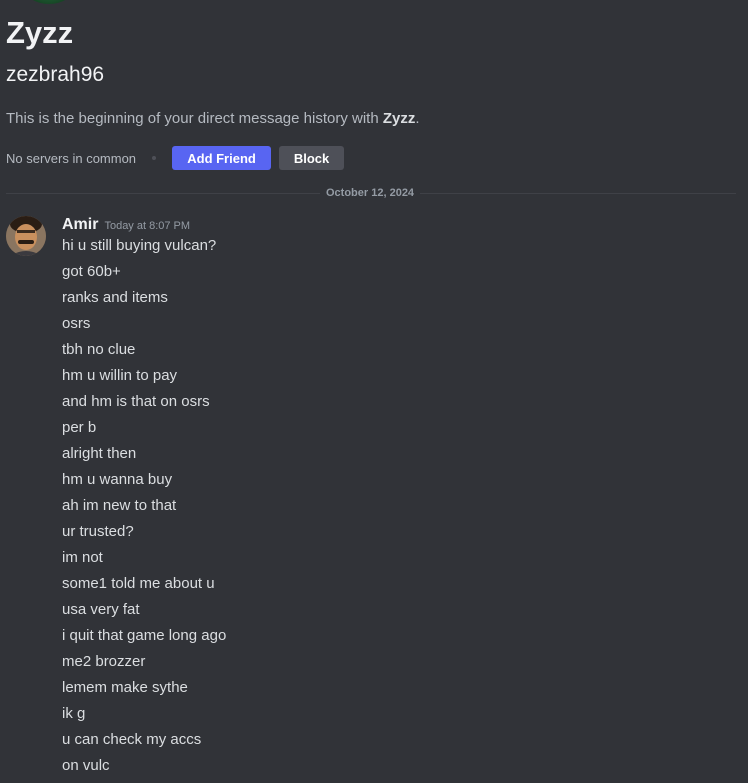 Image resolution: width=748 pixels, height=783 pixels. Describe the element at coordinates (144, 430) in the screenshot. I see `message-item: per b` at that location.